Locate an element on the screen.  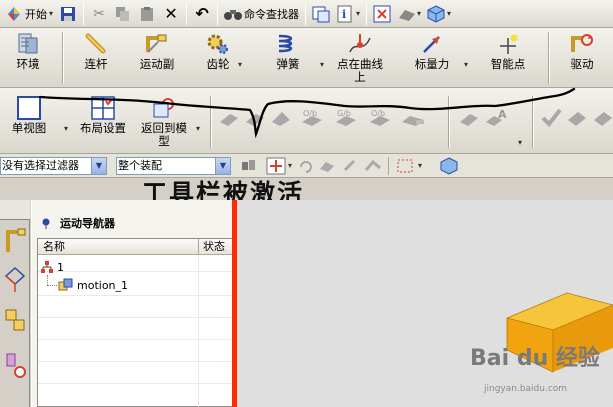
spring-button: 弹簧 ▾ is located at coordinates (296, 59).